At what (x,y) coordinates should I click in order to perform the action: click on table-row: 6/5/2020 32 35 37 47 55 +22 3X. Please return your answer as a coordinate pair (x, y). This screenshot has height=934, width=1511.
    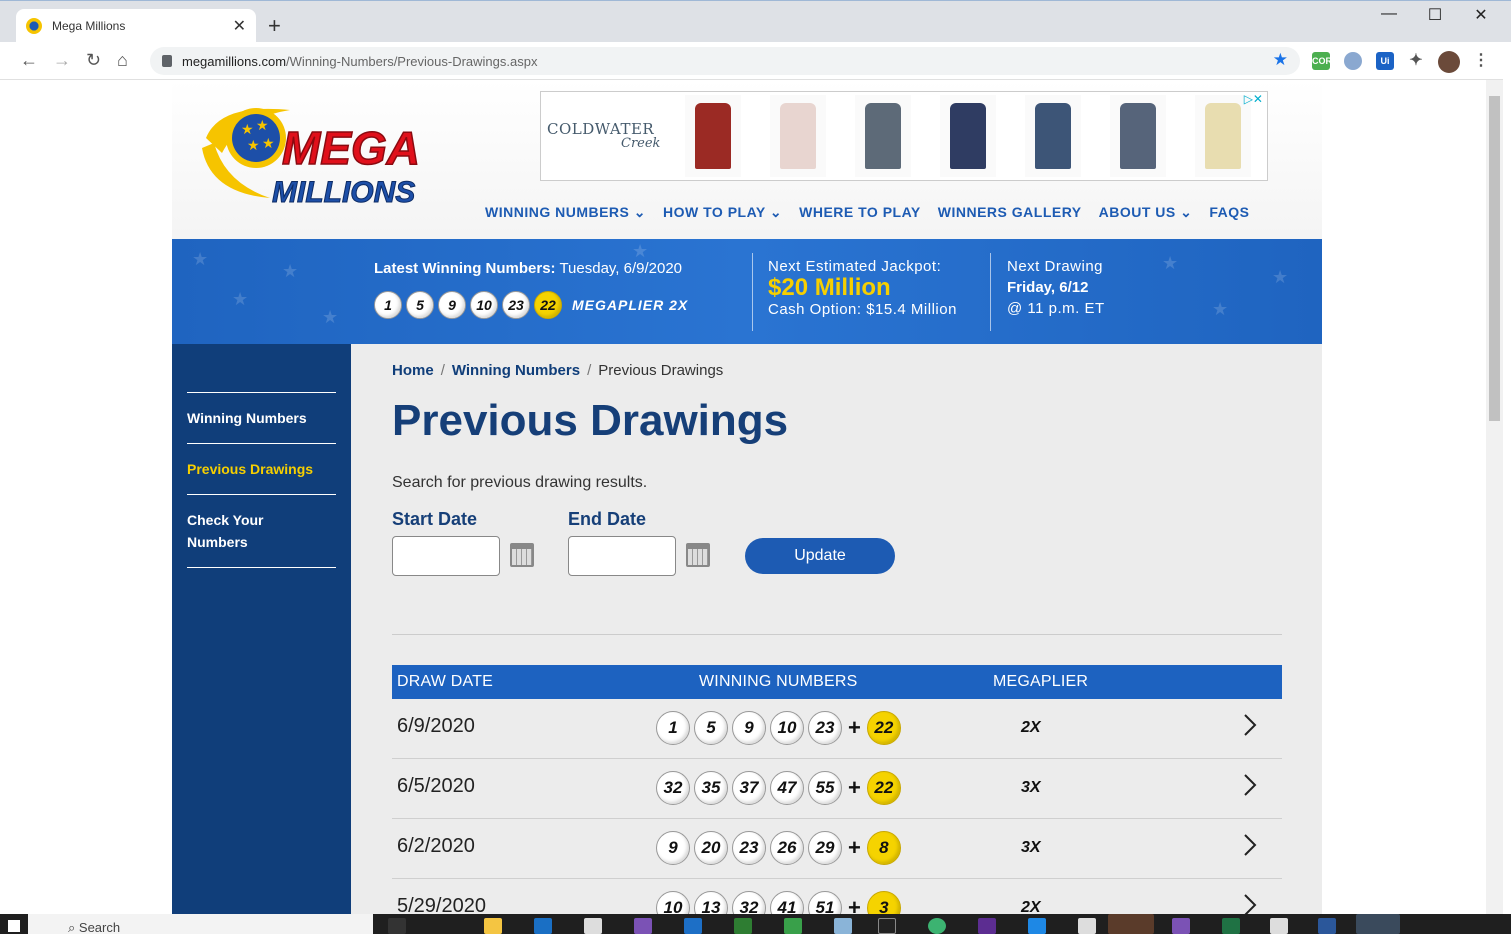
    Looking at the image, I should click on (837, 789).